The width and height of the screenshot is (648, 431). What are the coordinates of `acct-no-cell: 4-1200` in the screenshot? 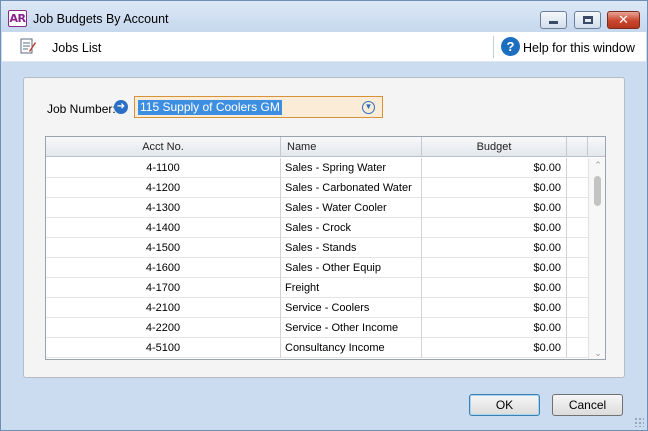 It's located at (163, 188).